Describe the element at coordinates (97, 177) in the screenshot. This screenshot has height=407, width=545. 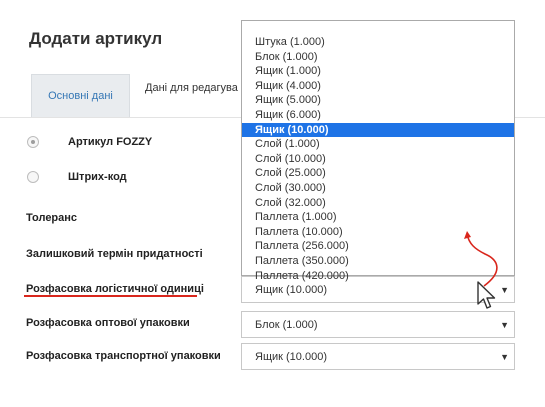
I see `radio-label-barcode: Штрих-код` at that location.